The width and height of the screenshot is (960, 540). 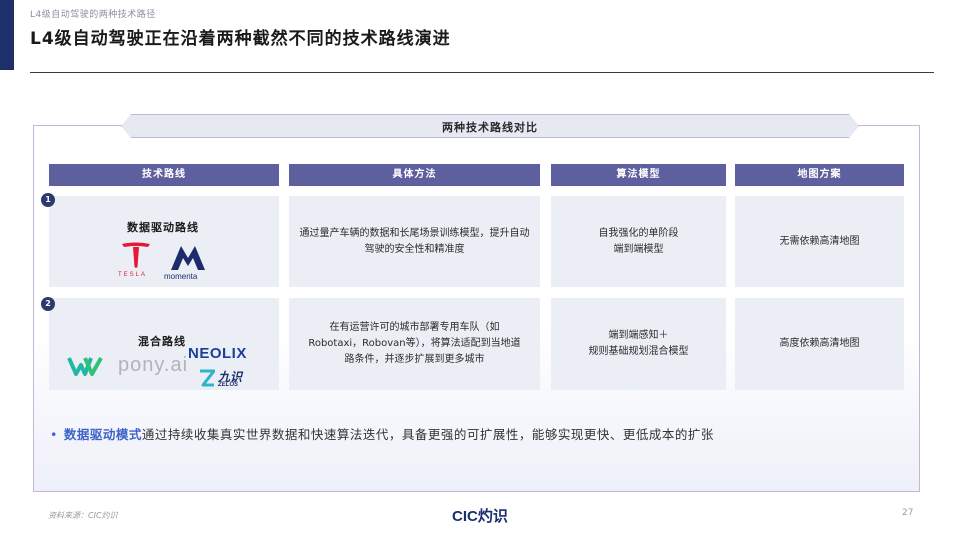 I want to click on route-name: 混合路线, so click(x=162, y=341).